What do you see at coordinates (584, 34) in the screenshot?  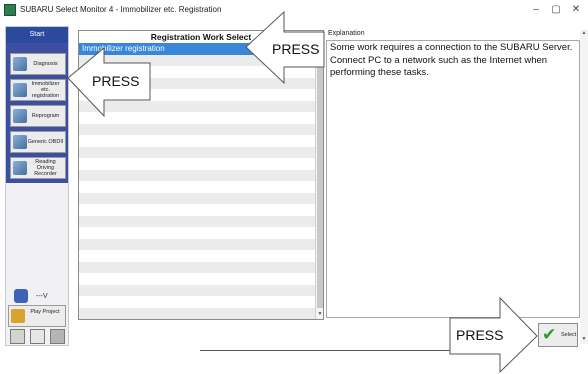 I see `scroll-up-icon: ▲` at bounding box center [584, 34].